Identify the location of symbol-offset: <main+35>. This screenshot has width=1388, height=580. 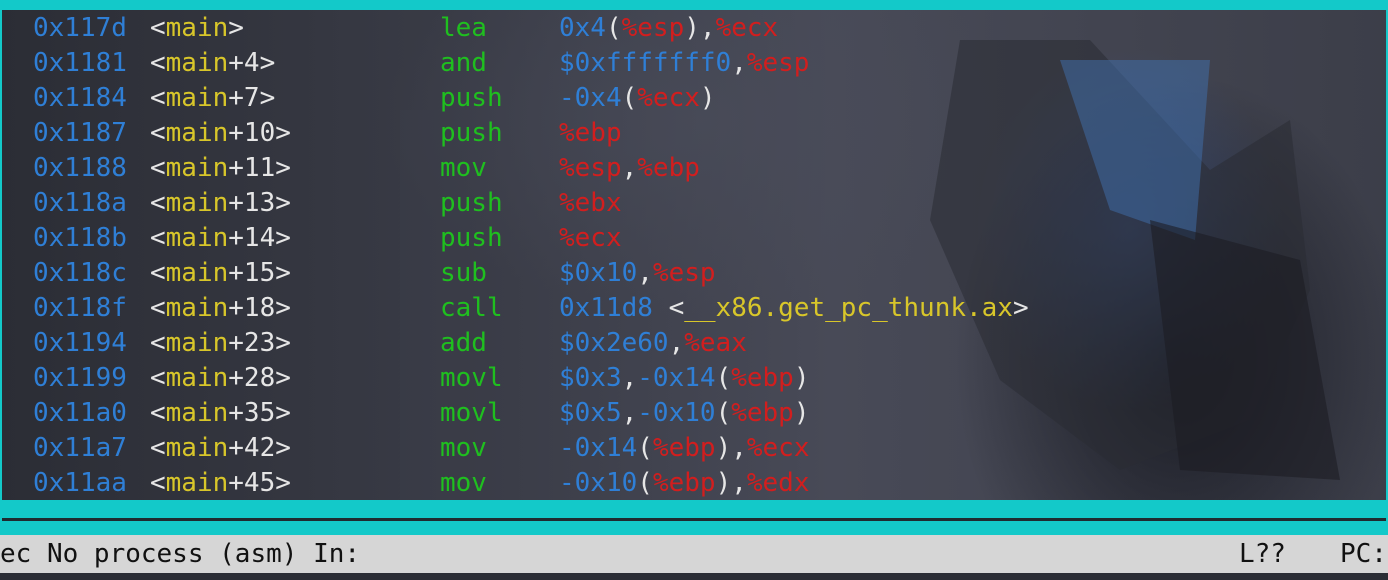
(220, 413).